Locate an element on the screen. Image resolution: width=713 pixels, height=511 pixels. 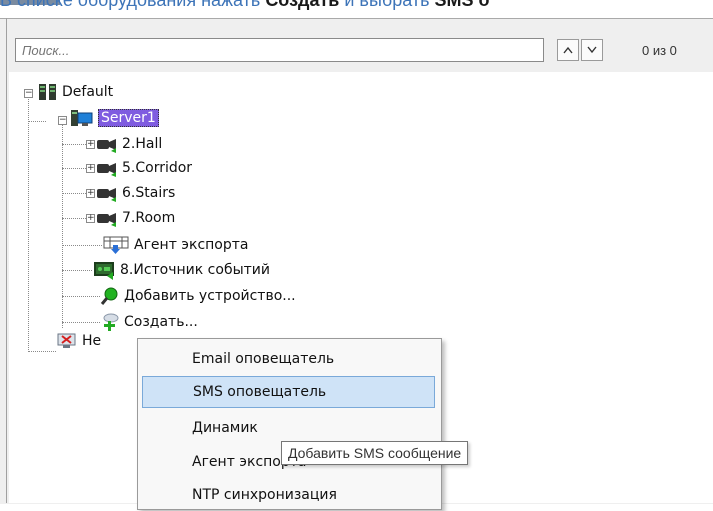
menu-item-label: Email оповещатель is located at coordinates (263, 359).